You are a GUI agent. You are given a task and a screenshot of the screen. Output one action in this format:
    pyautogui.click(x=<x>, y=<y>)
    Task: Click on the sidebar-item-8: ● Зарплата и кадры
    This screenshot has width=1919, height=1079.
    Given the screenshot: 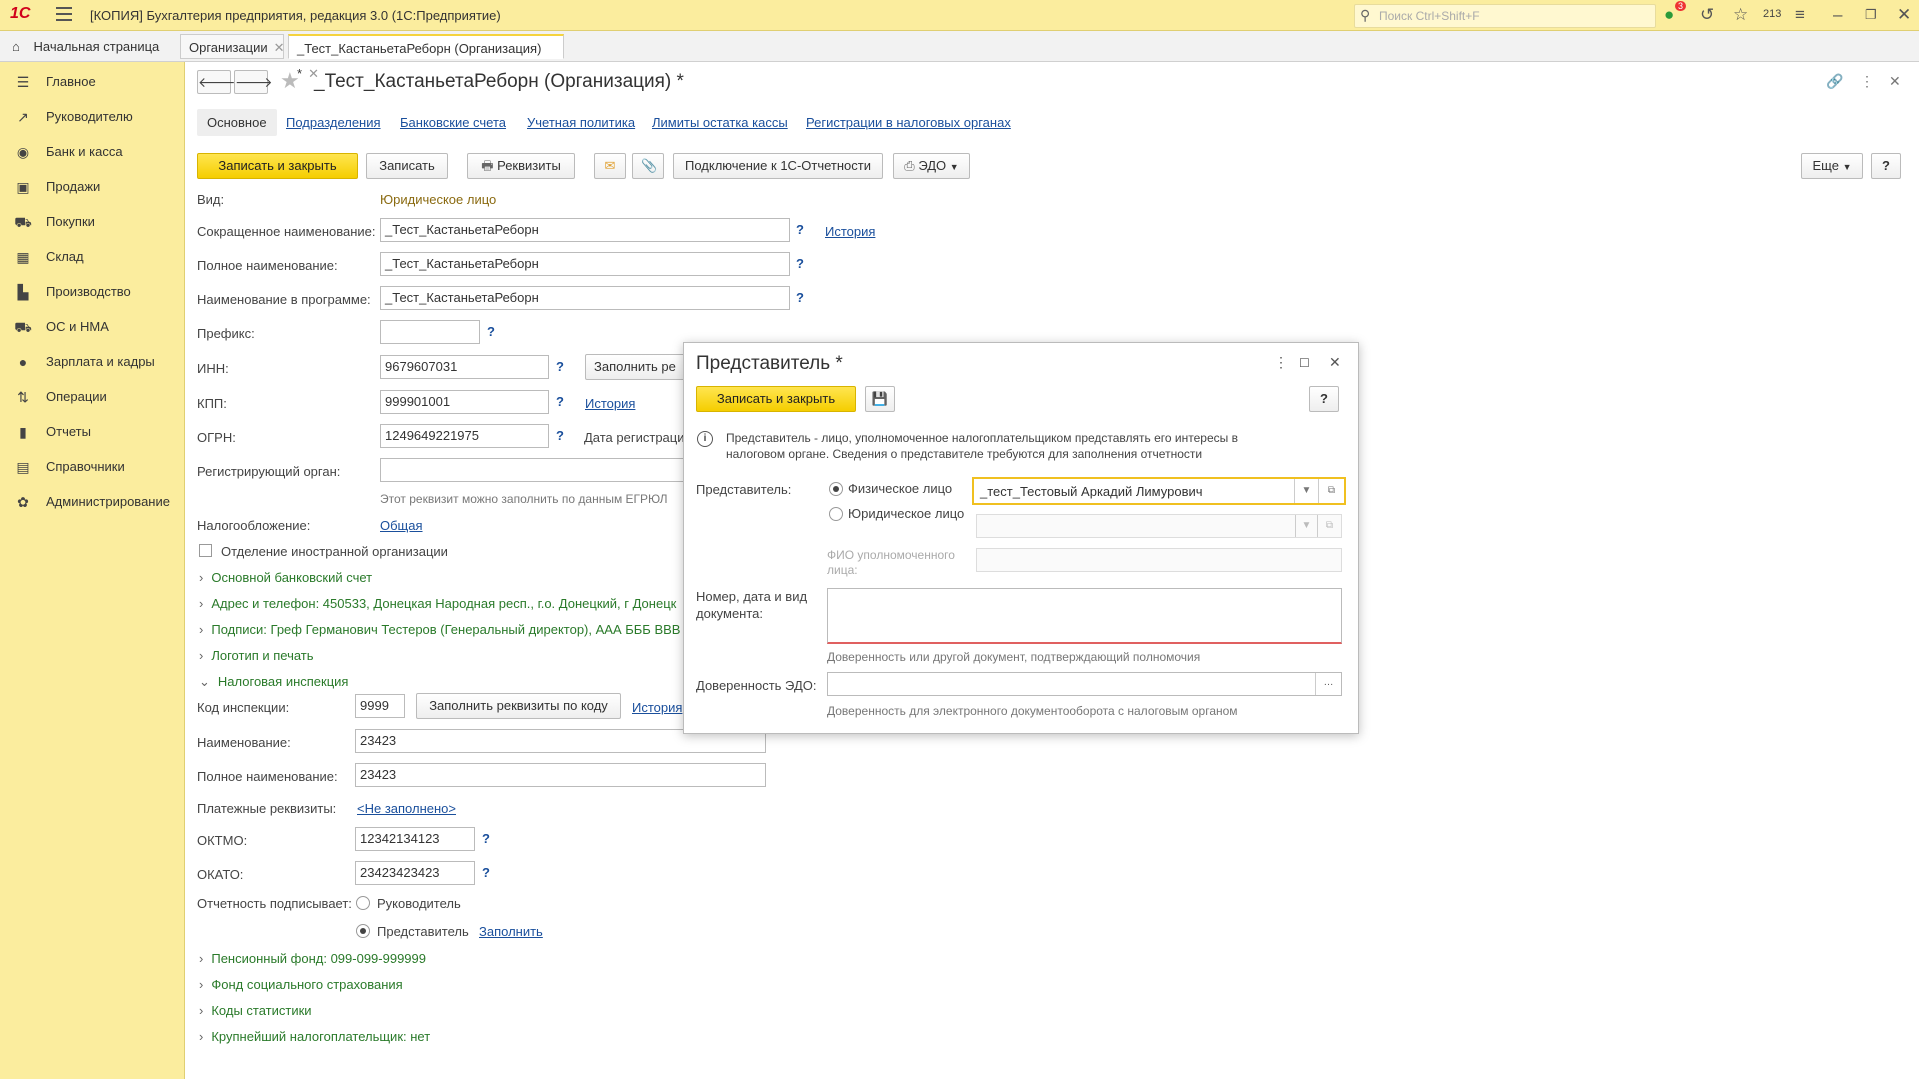 What is the action you would take?
    pyautogui.click(x=92, y=362)
    